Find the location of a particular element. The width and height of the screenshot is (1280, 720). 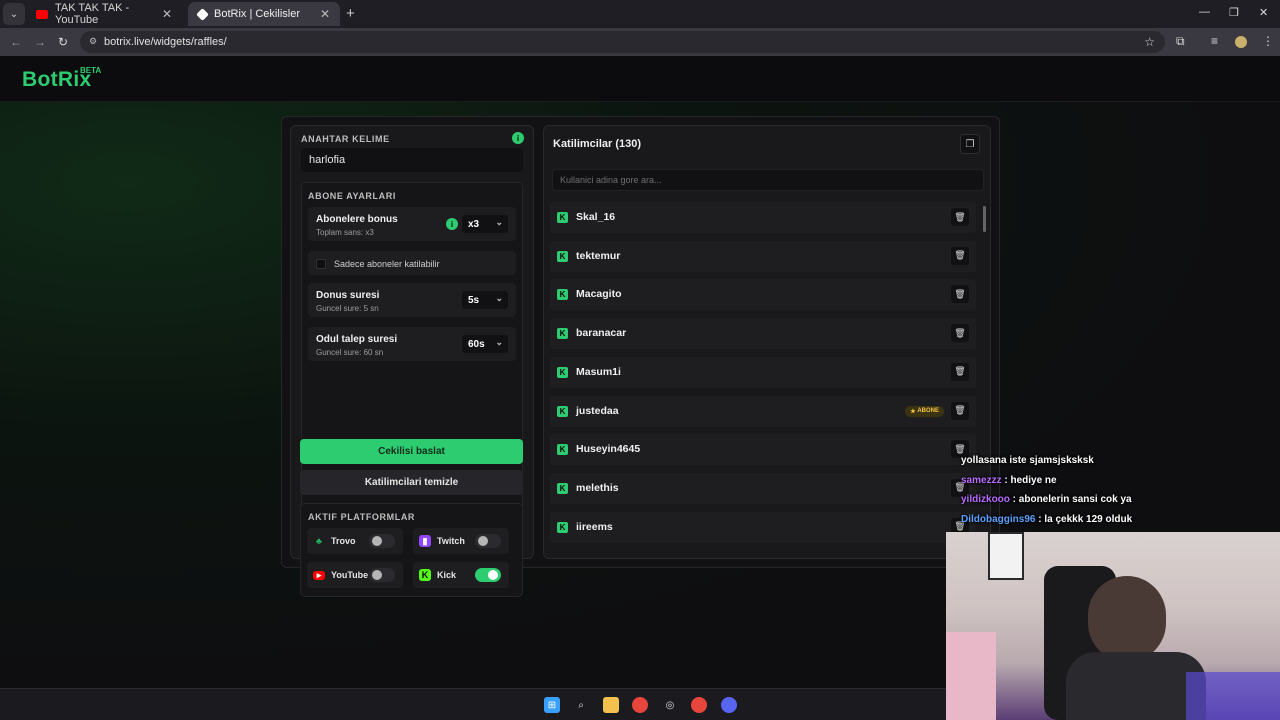

chat-username: yildizkooo is located at coordinates (985, 499).